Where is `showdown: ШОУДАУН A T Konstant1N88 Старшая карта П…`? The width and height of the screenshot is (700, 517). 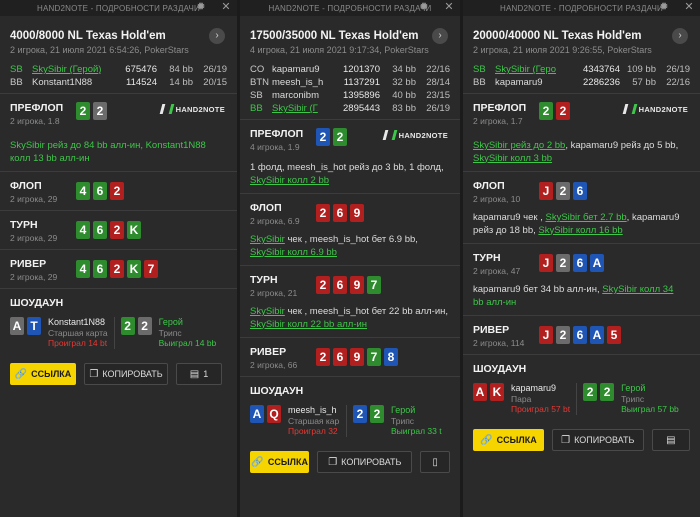 showdown: ШОУДАУН A T Konstant1N88 Старшая карта П… is located at coordinates (118, 323).